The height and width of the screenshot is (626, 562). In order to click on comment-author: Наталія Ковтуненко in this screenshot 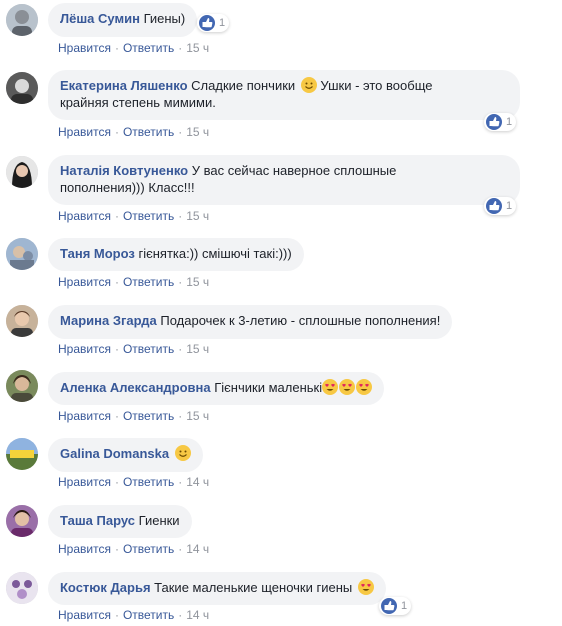, I will do `click(124, 170)`.